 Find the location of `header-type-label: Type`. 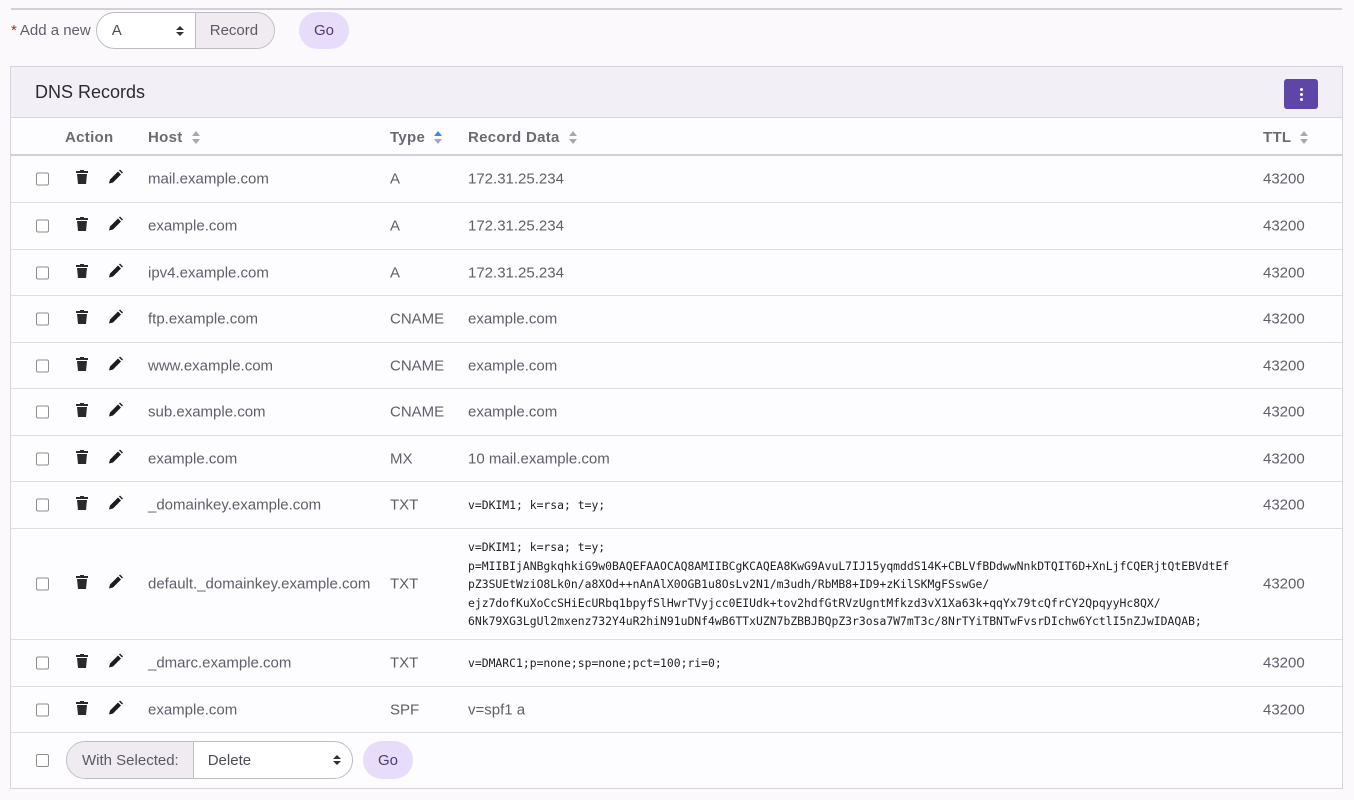

header-type-label: Type is located at coordinates (408, 137).